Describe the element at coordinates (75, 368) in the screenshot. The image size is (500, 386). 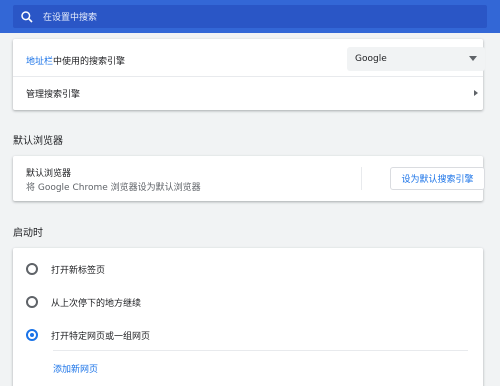
I see `add-page-link: 添加新网页` at that location.